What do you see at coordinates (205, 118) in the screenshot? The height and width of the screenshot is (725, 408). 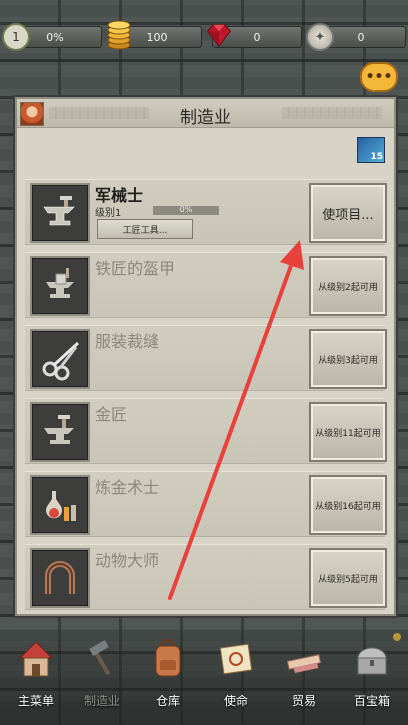 I see `page-title: 制造业` at bounding box center [205, 118].